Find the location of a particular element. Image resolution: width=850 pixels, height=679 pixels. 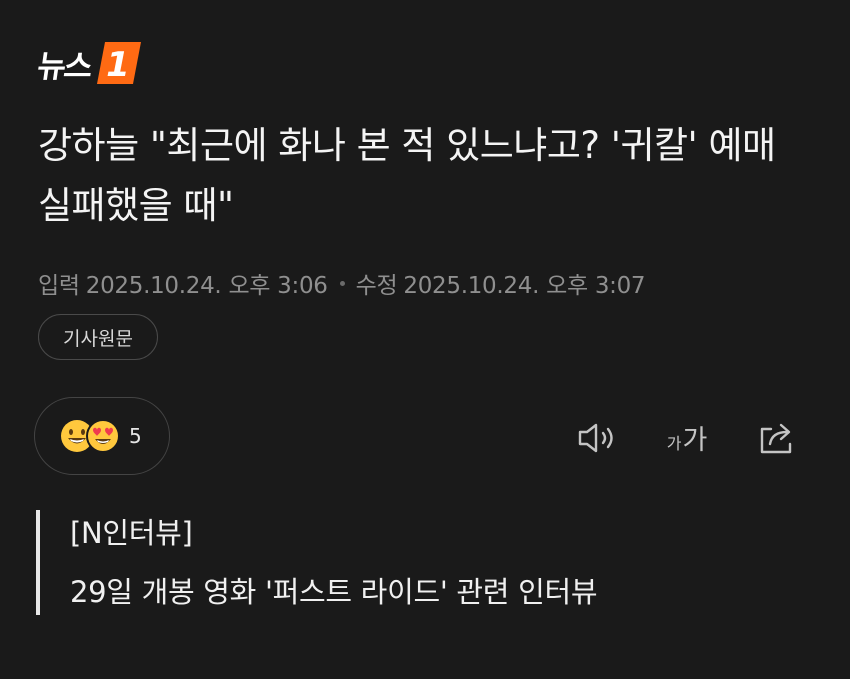

logo-mark-icon: 1 is located at coordinates (119, 63).